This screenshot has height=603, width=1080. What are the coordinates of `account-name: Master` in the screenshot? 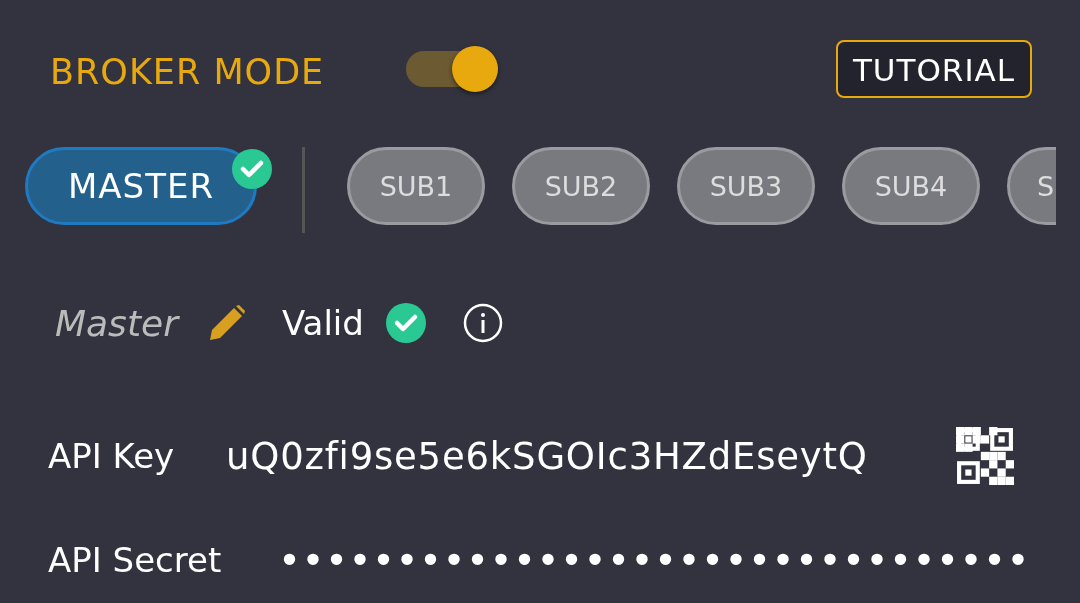 It's located at (116, 323).